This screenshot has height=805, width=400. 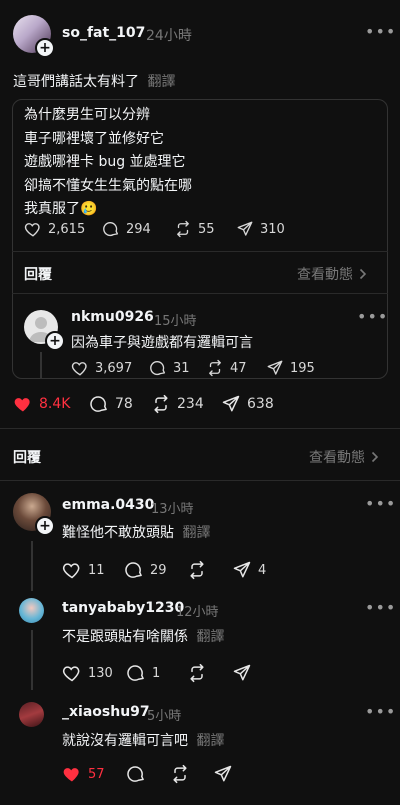 I want to click on comment-time: 5小時, so click(x=164, y=716).